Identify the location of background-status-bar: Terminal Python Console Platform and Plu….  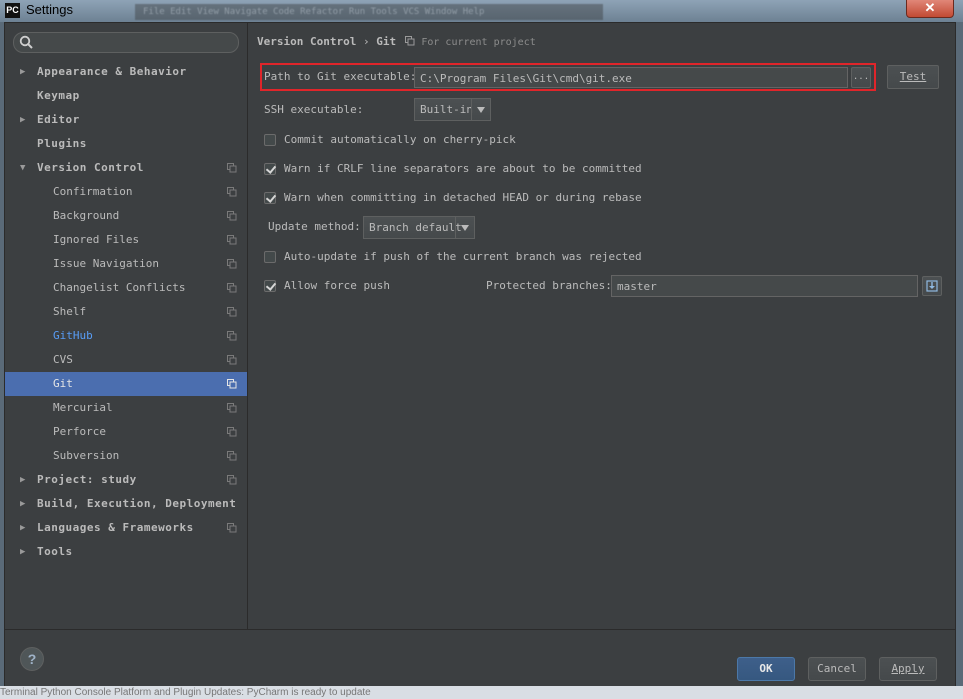
(481, 692).